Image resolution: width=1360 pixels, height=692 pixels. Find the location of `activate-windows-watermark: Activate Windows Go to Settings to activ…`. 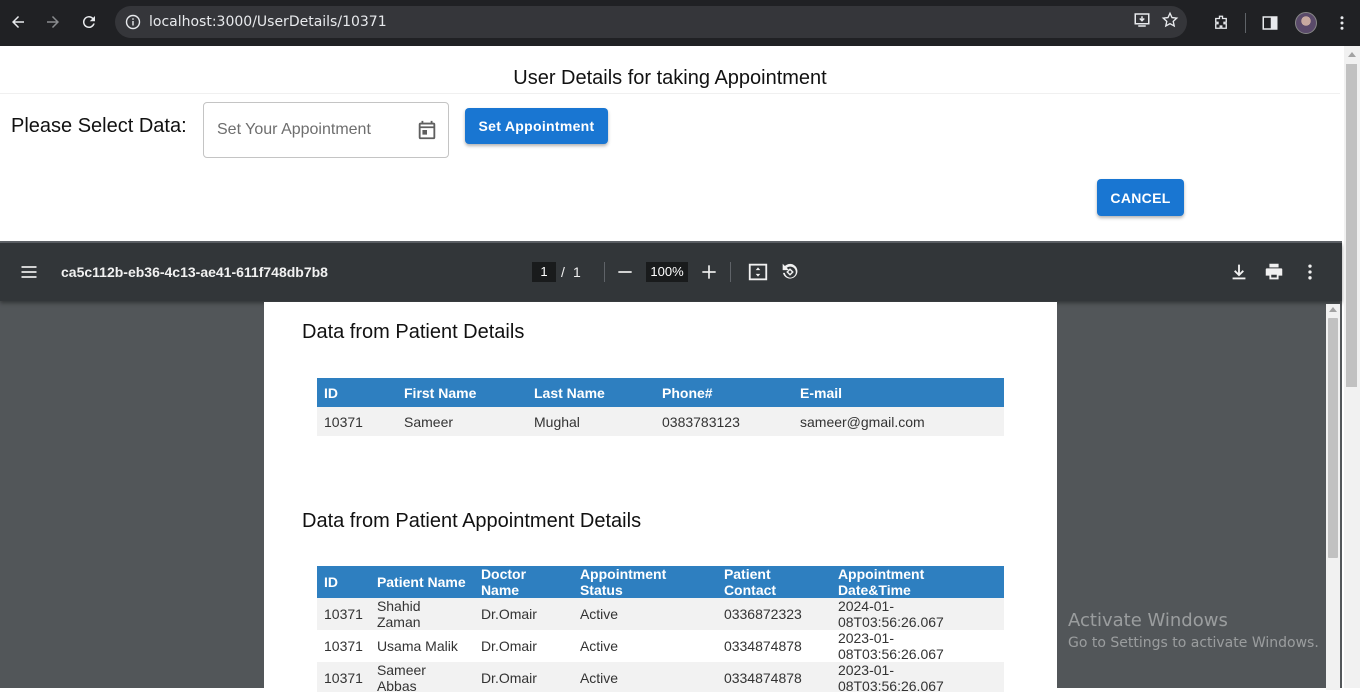

activate-windows-watermark: Activate Windows Go to Settings to activ… is located at coordinates (1193, 630).